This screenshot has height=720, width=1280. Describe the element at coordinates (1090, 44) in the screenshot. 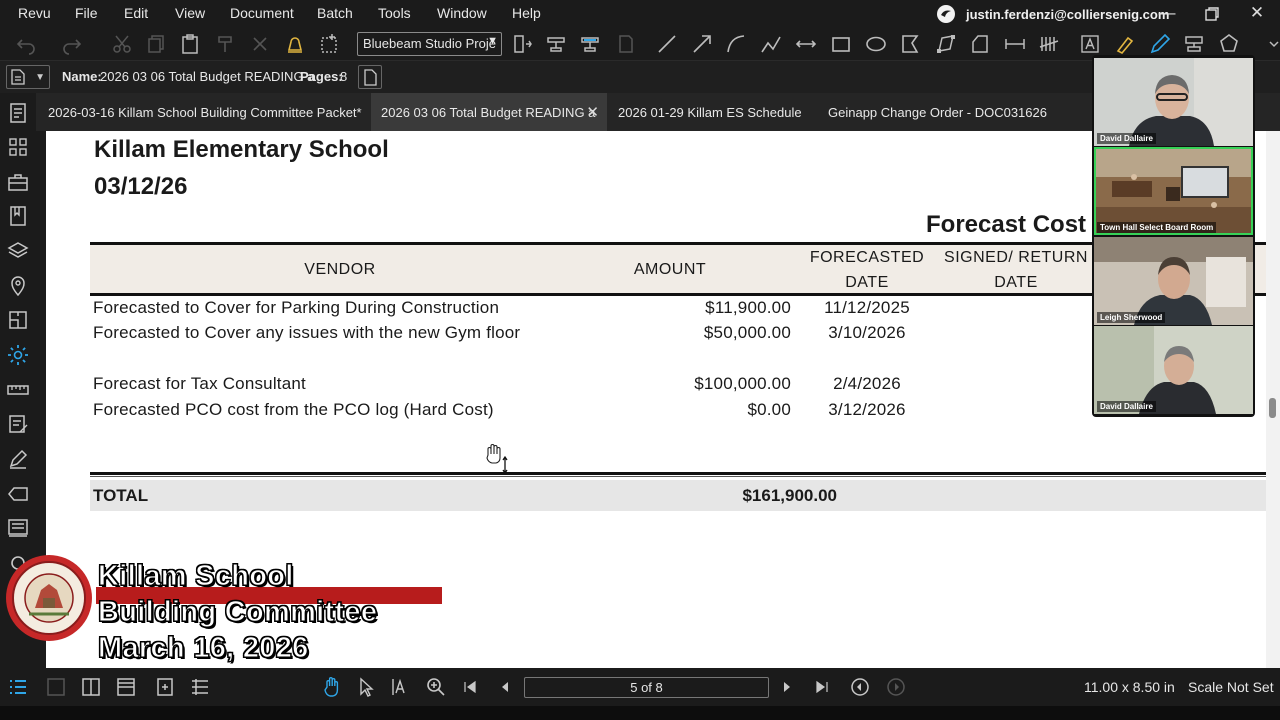

I see `text-box-icon` at that location.